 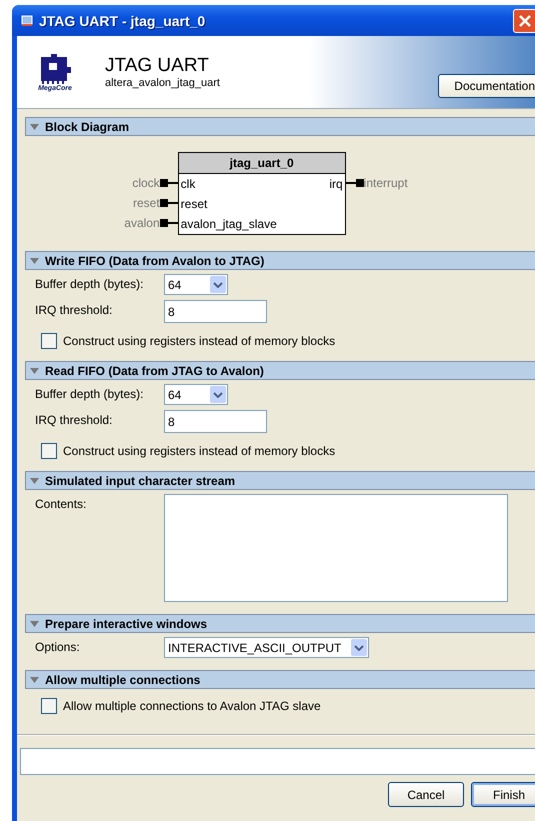 What do you see at coordinates (280, 623) in the screenshot?
I see `section-header: Prepare interactive windows` at bounding box center [280, 623].